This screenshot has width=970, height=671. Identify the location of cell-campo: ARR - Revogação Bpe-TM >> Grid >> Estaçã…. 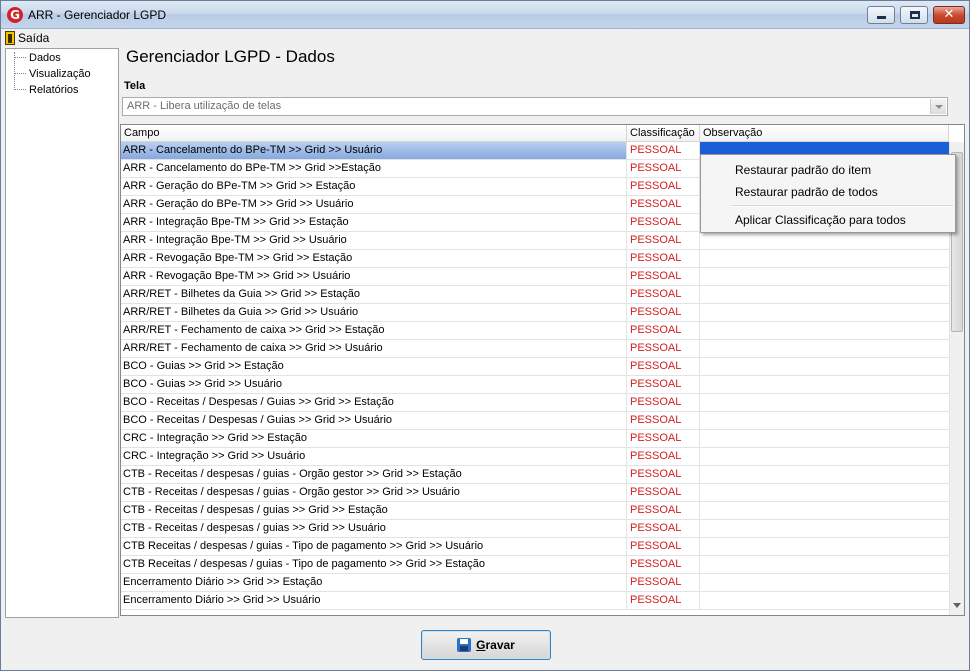
(374, 258).